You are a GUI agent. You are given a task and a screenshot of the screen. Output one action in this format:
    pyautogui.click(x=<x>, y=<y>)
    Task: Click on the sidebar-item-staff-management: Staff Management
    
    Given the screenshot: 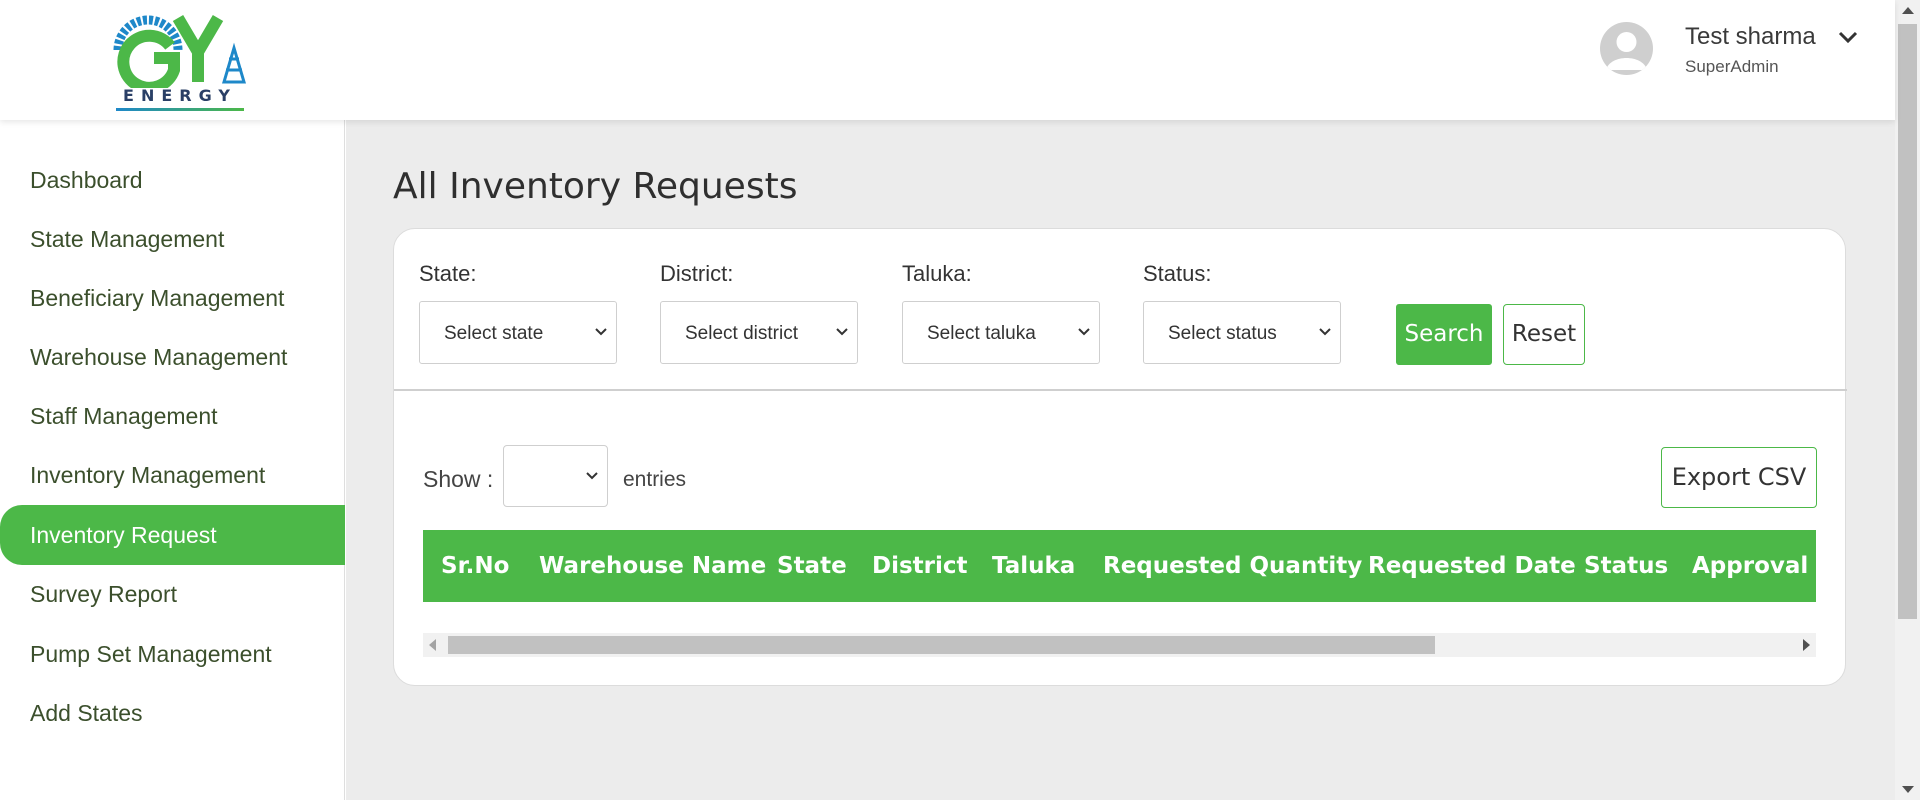 What is the action you would take?
    pyautogui.click(x=172, y=416)
    